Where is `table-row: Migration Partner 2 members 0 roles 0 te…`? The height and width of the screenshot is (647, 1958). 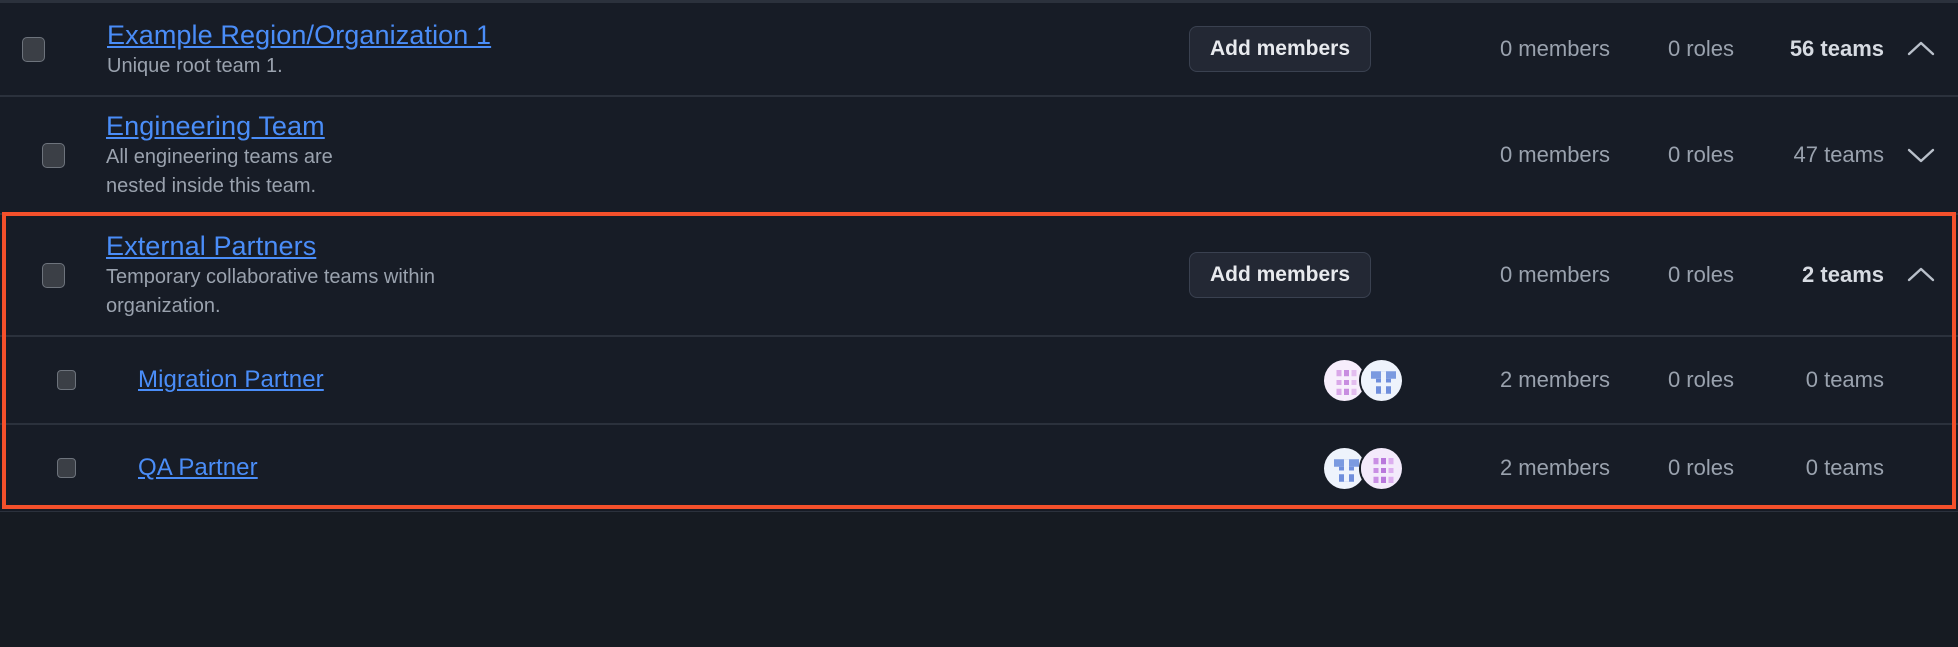
table-row: Migration Partner 2 members 0 roles 0 te… is located at coordinates (979, 380).